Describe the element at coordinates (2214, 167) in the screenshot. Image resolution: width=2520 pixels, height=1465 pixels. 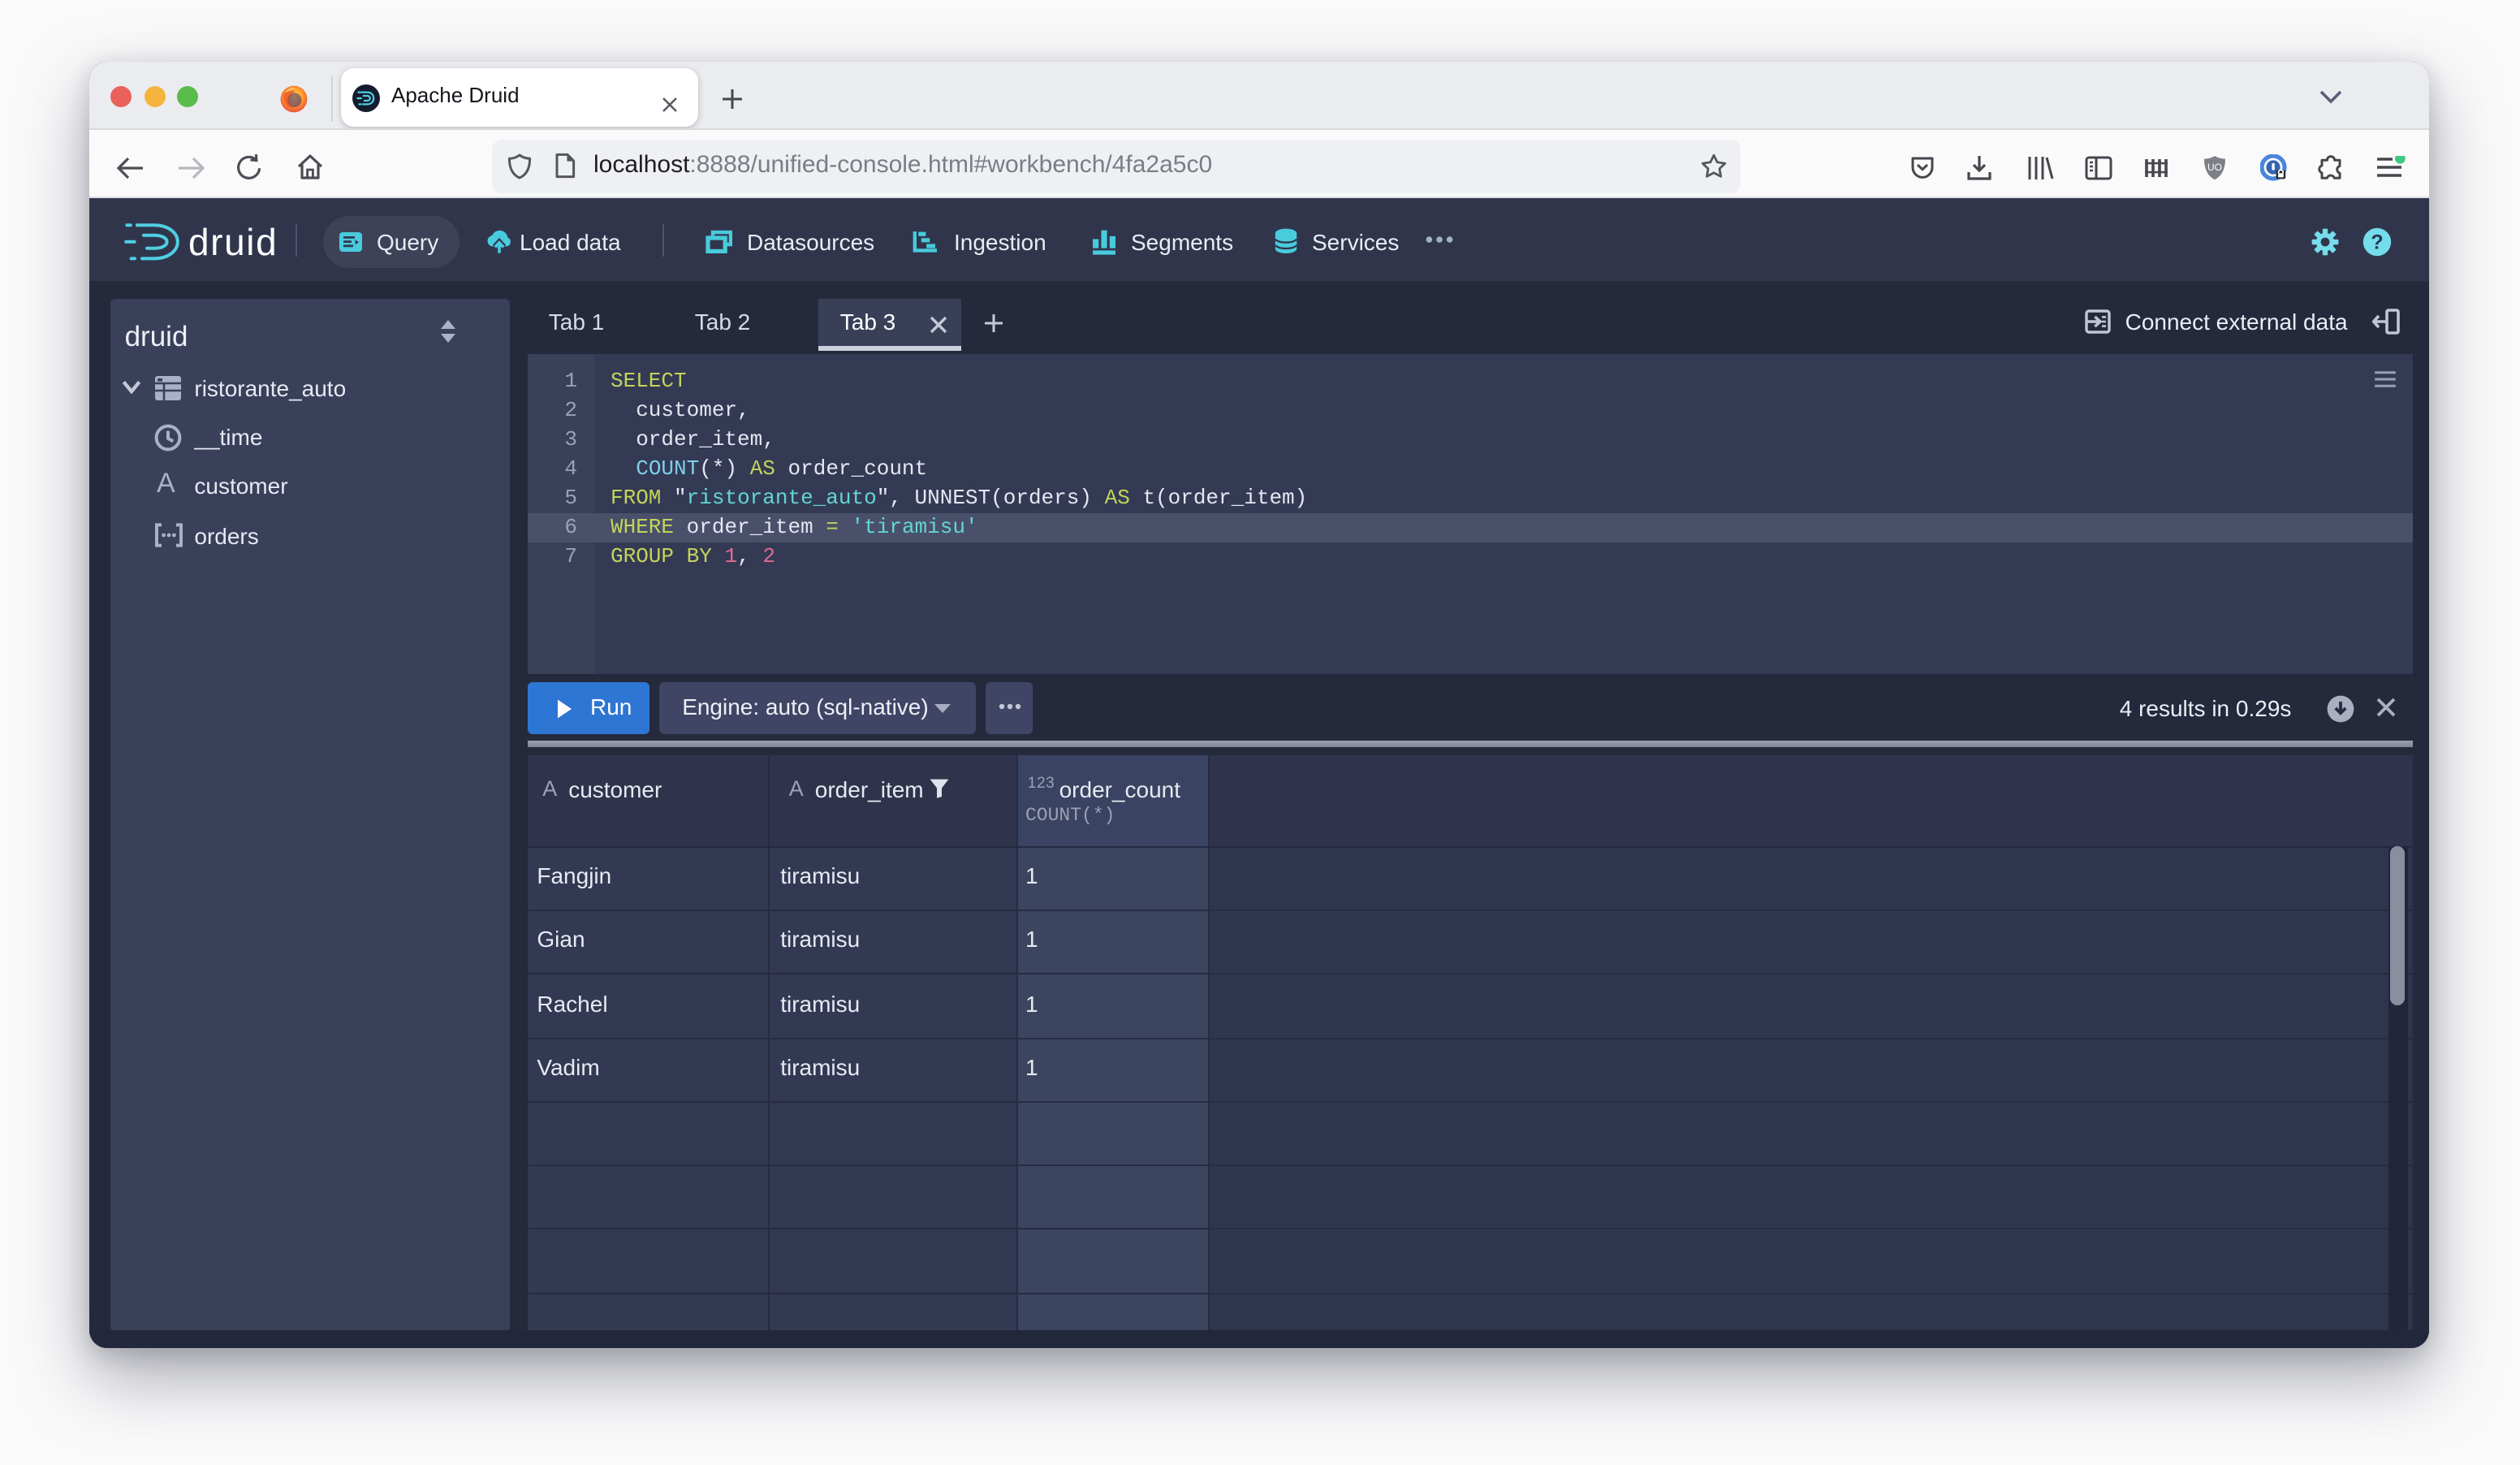
I see `svg-text: UO` at that location.